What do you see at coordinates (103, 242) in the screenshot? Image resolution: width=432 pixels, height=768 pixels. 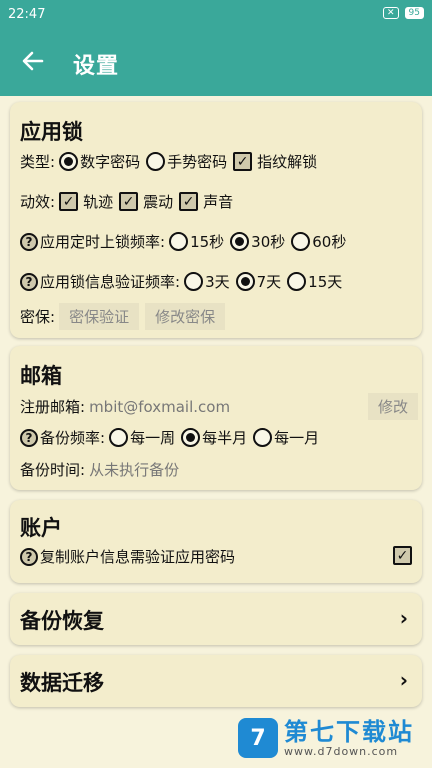 I see `timed-lock-label: 应用定时上锁频率:` at bounding box center [103, 242].